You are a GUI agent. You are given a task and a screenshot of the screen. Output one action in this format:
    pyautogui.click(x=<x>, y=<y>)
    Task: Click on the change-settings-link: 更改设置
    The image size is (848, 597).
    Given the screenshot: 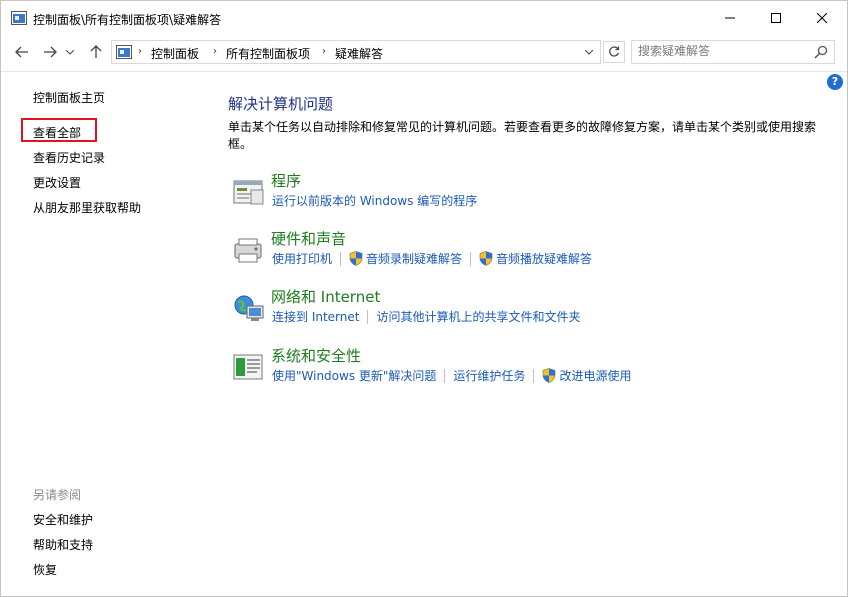 What is the action you would take?
    pyautogui.click(x=57, y=182)
    